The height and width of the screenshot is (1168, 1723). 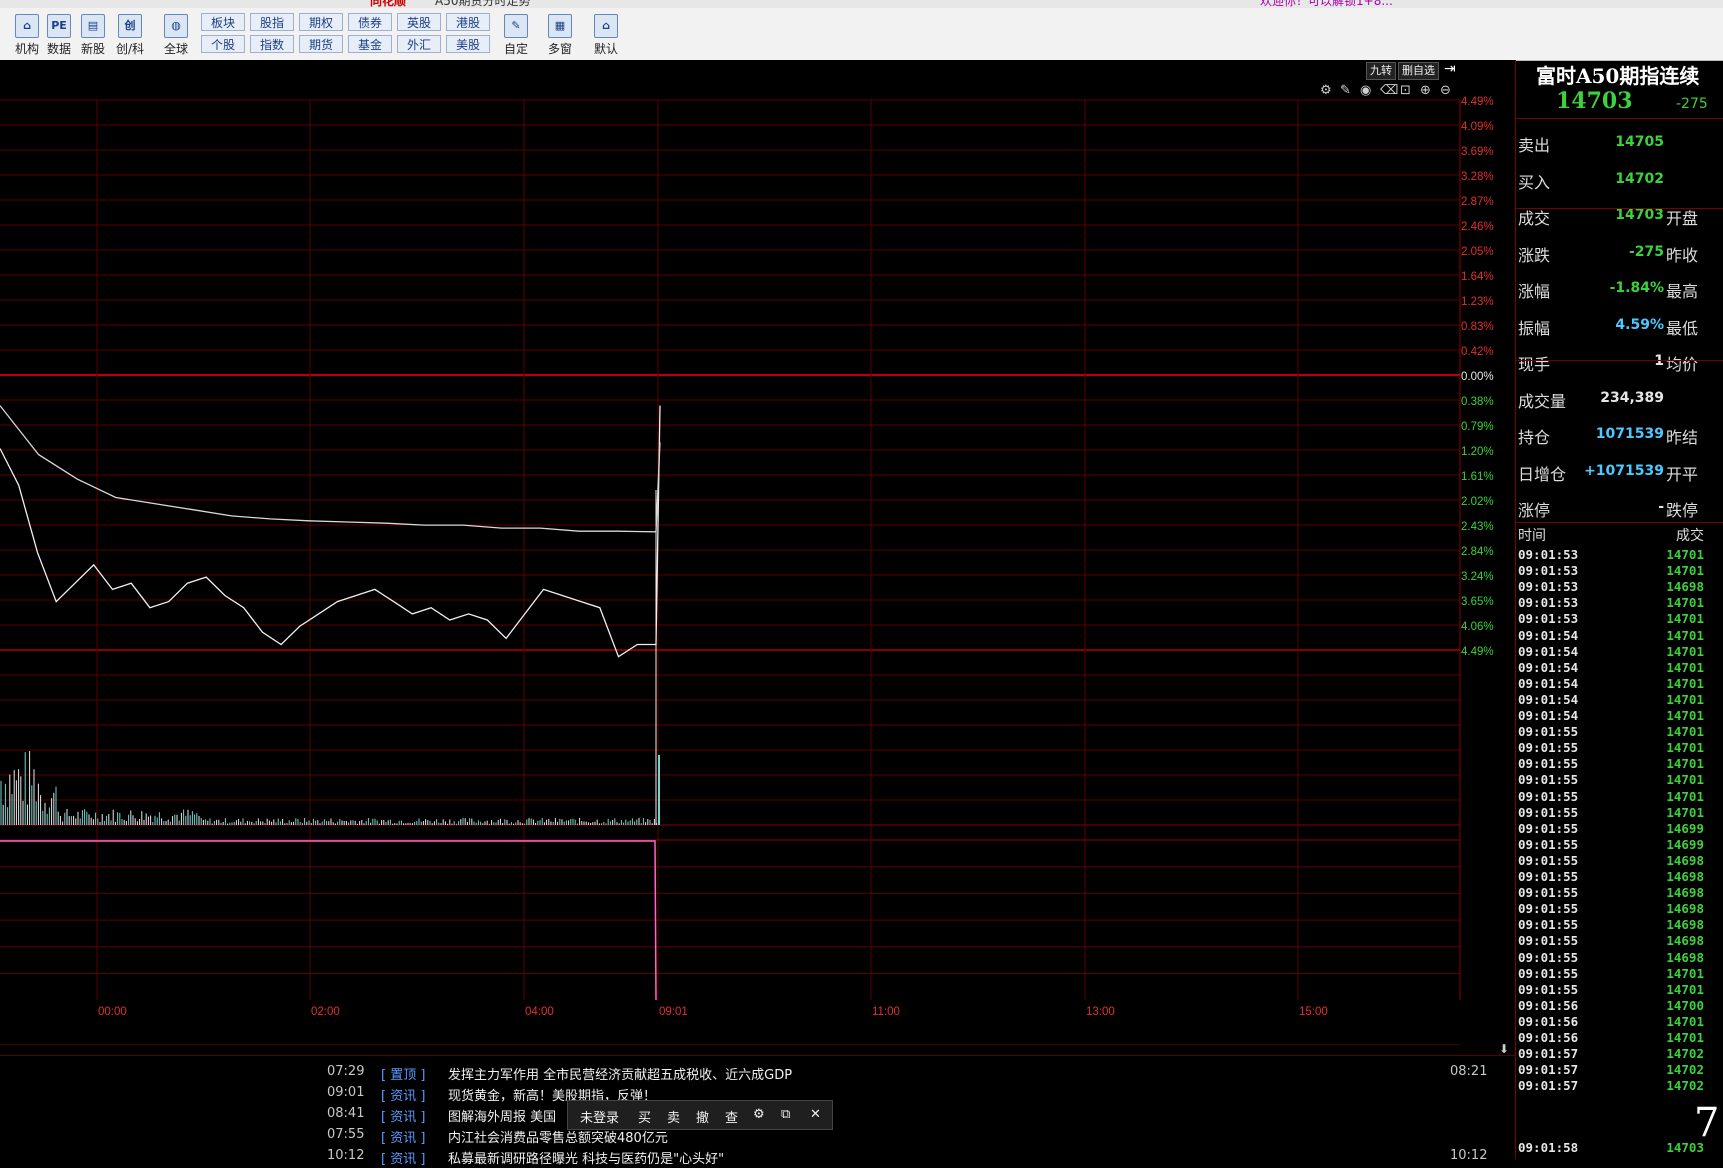 What do you see at coordinates (1619, 179) in the screenshot?
I see `quote-row: 买入 14702` at bounding box center [1619, 179].